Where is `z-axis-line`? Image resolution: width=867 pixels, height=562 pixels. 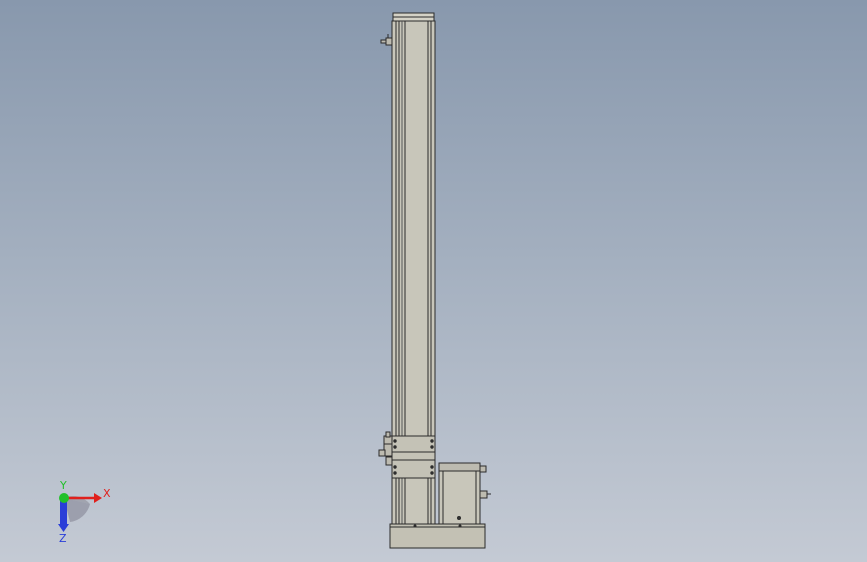 z-axis-line is located at coordinates (63, 512).